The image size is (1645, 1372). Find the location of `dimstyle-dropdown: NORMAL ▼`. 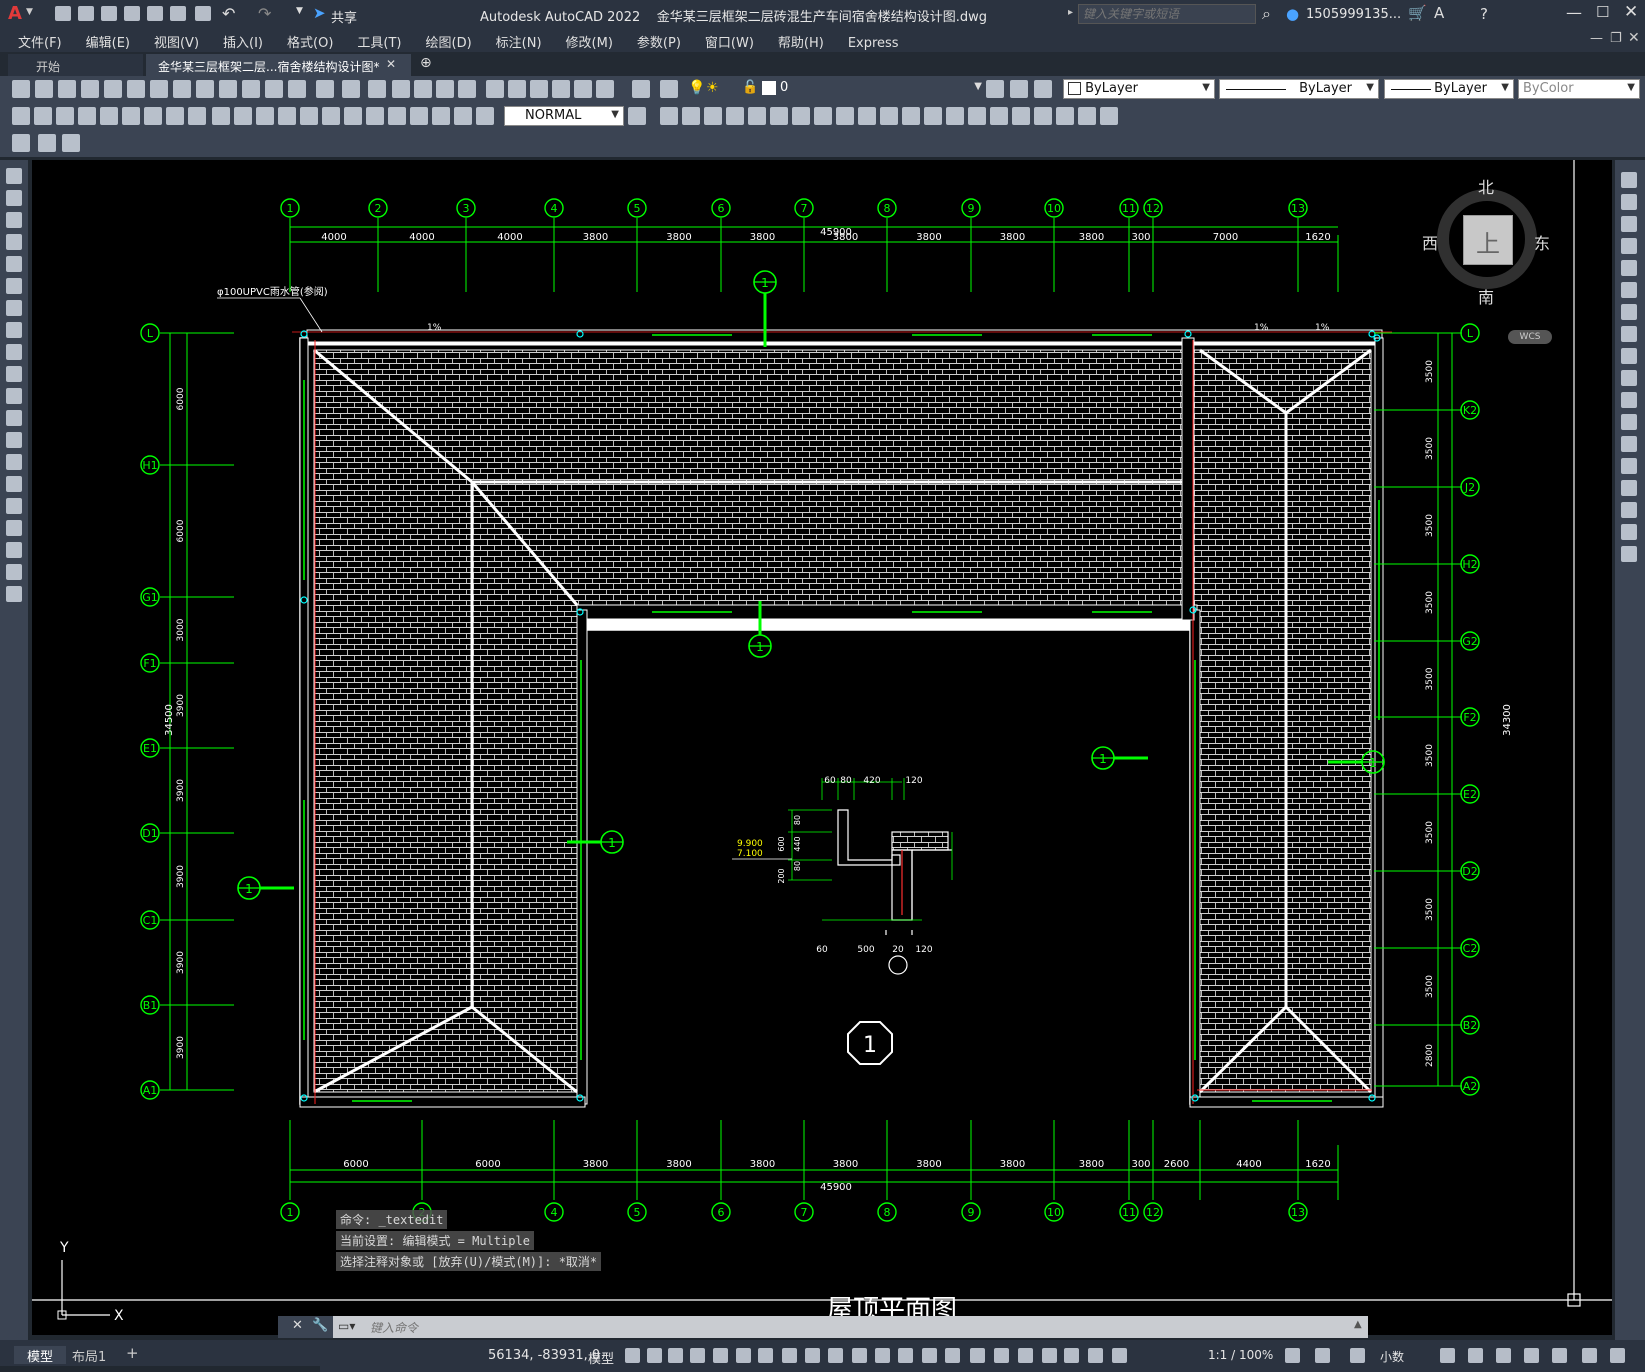

dimstyle-dropdown: NORMAL ▼ is located at coordinates (564, 116).